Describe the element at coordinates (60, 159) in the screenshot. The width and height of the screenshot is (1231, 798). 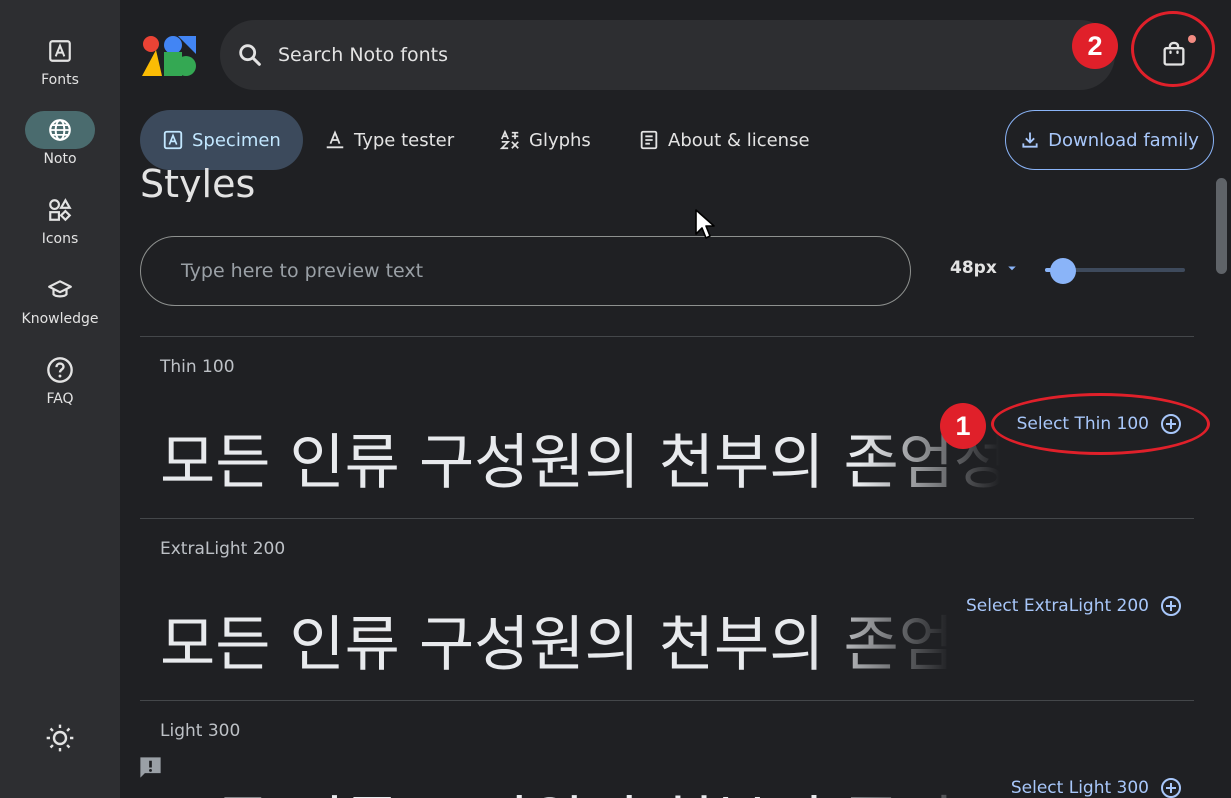
I see `rail-label: Noto` at that location.